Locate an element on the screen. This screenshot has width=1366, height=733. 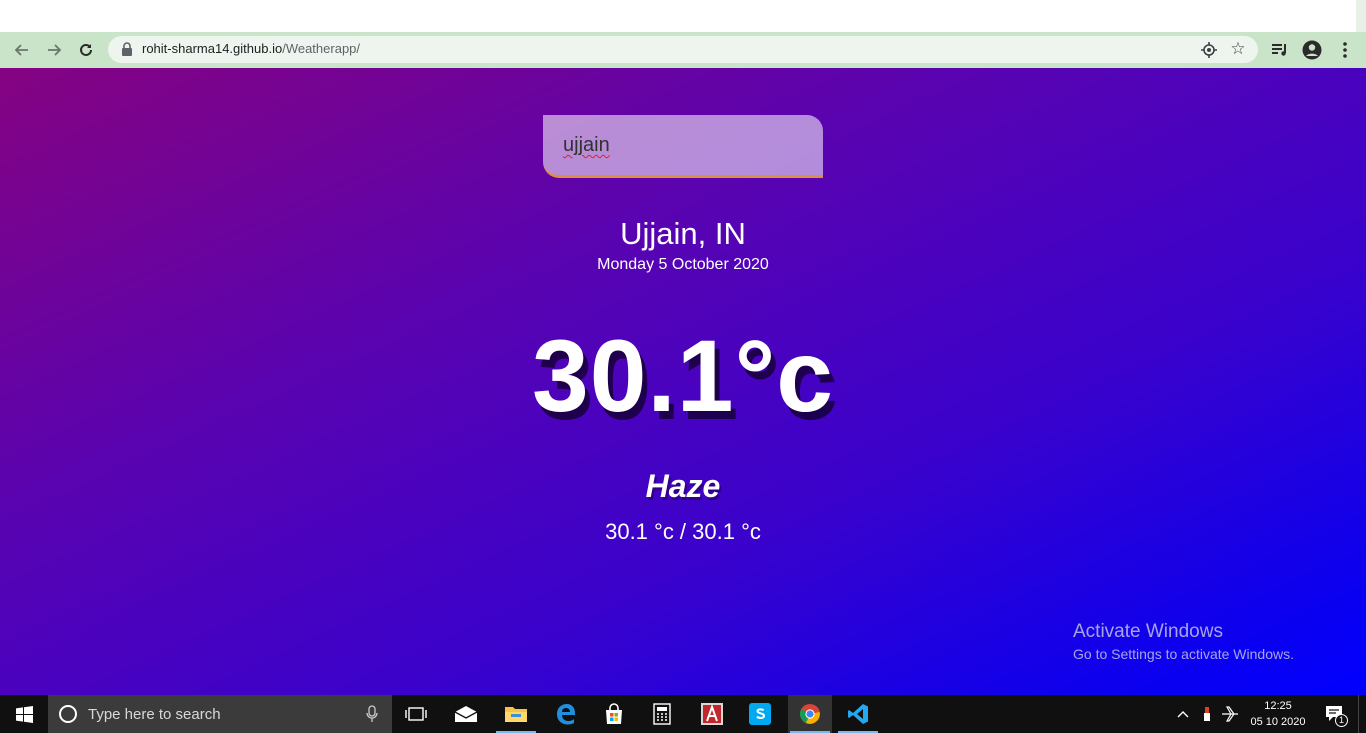
back-button is located at coordinates (22, 50).